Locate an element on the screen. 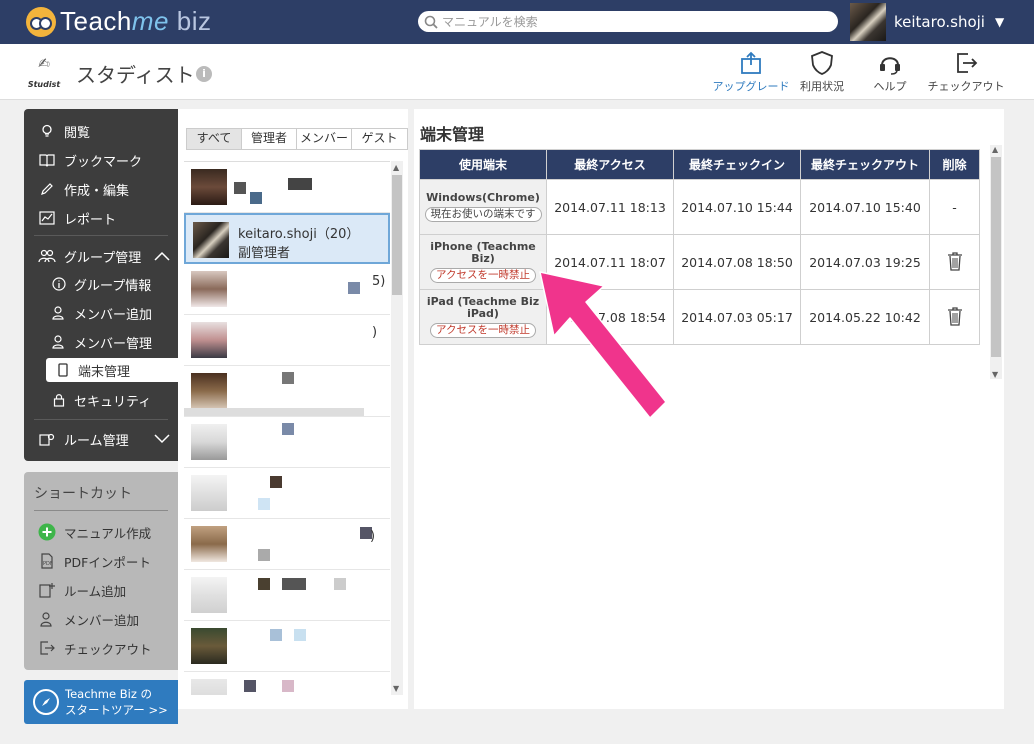 The width and height of the screenshot is (1034, 744). table-header-row: 使用端末 最終アクセス 最終チェックイン 最終チェックアウト 削除 is located at coordinates (699, 164).